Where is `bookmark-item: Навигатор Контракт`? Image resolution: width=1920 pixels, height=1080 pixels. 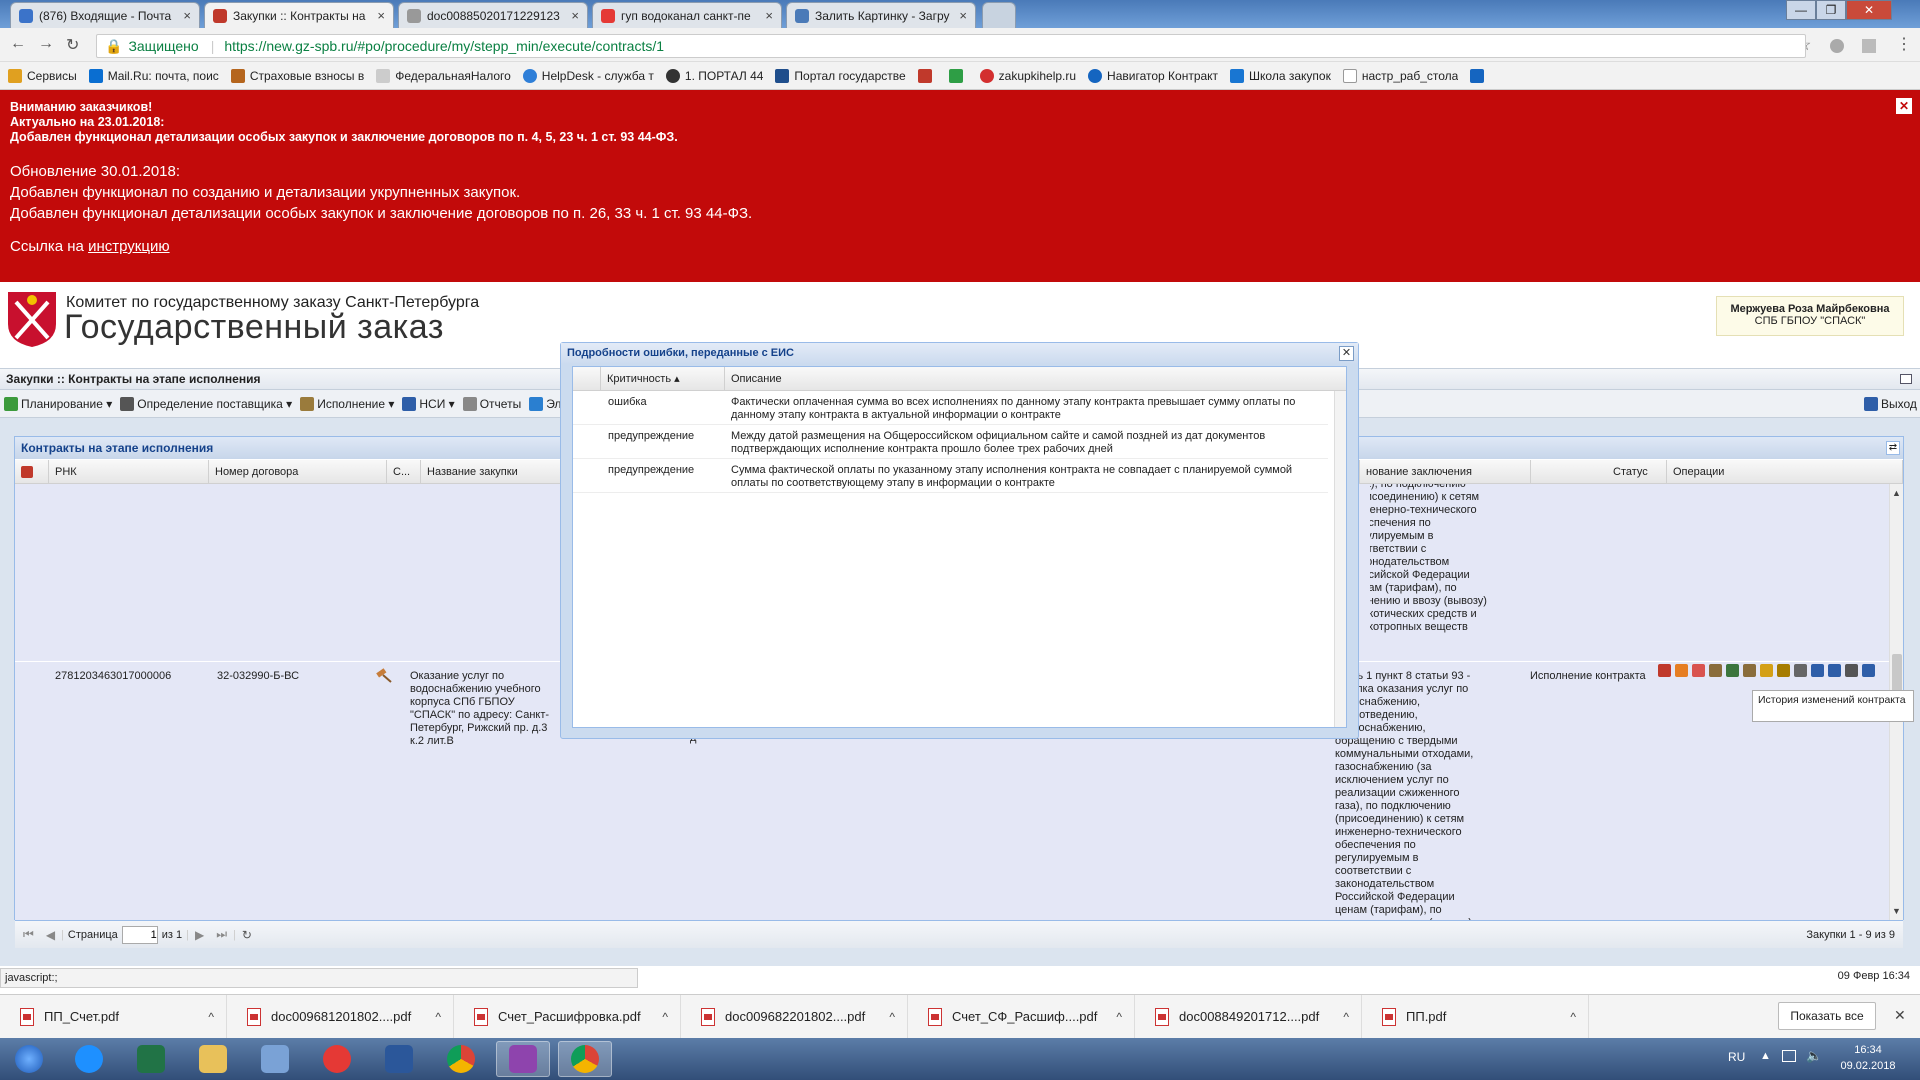 bookmark-item: Навигатор Контракт is located at coordinates (1153, 75).